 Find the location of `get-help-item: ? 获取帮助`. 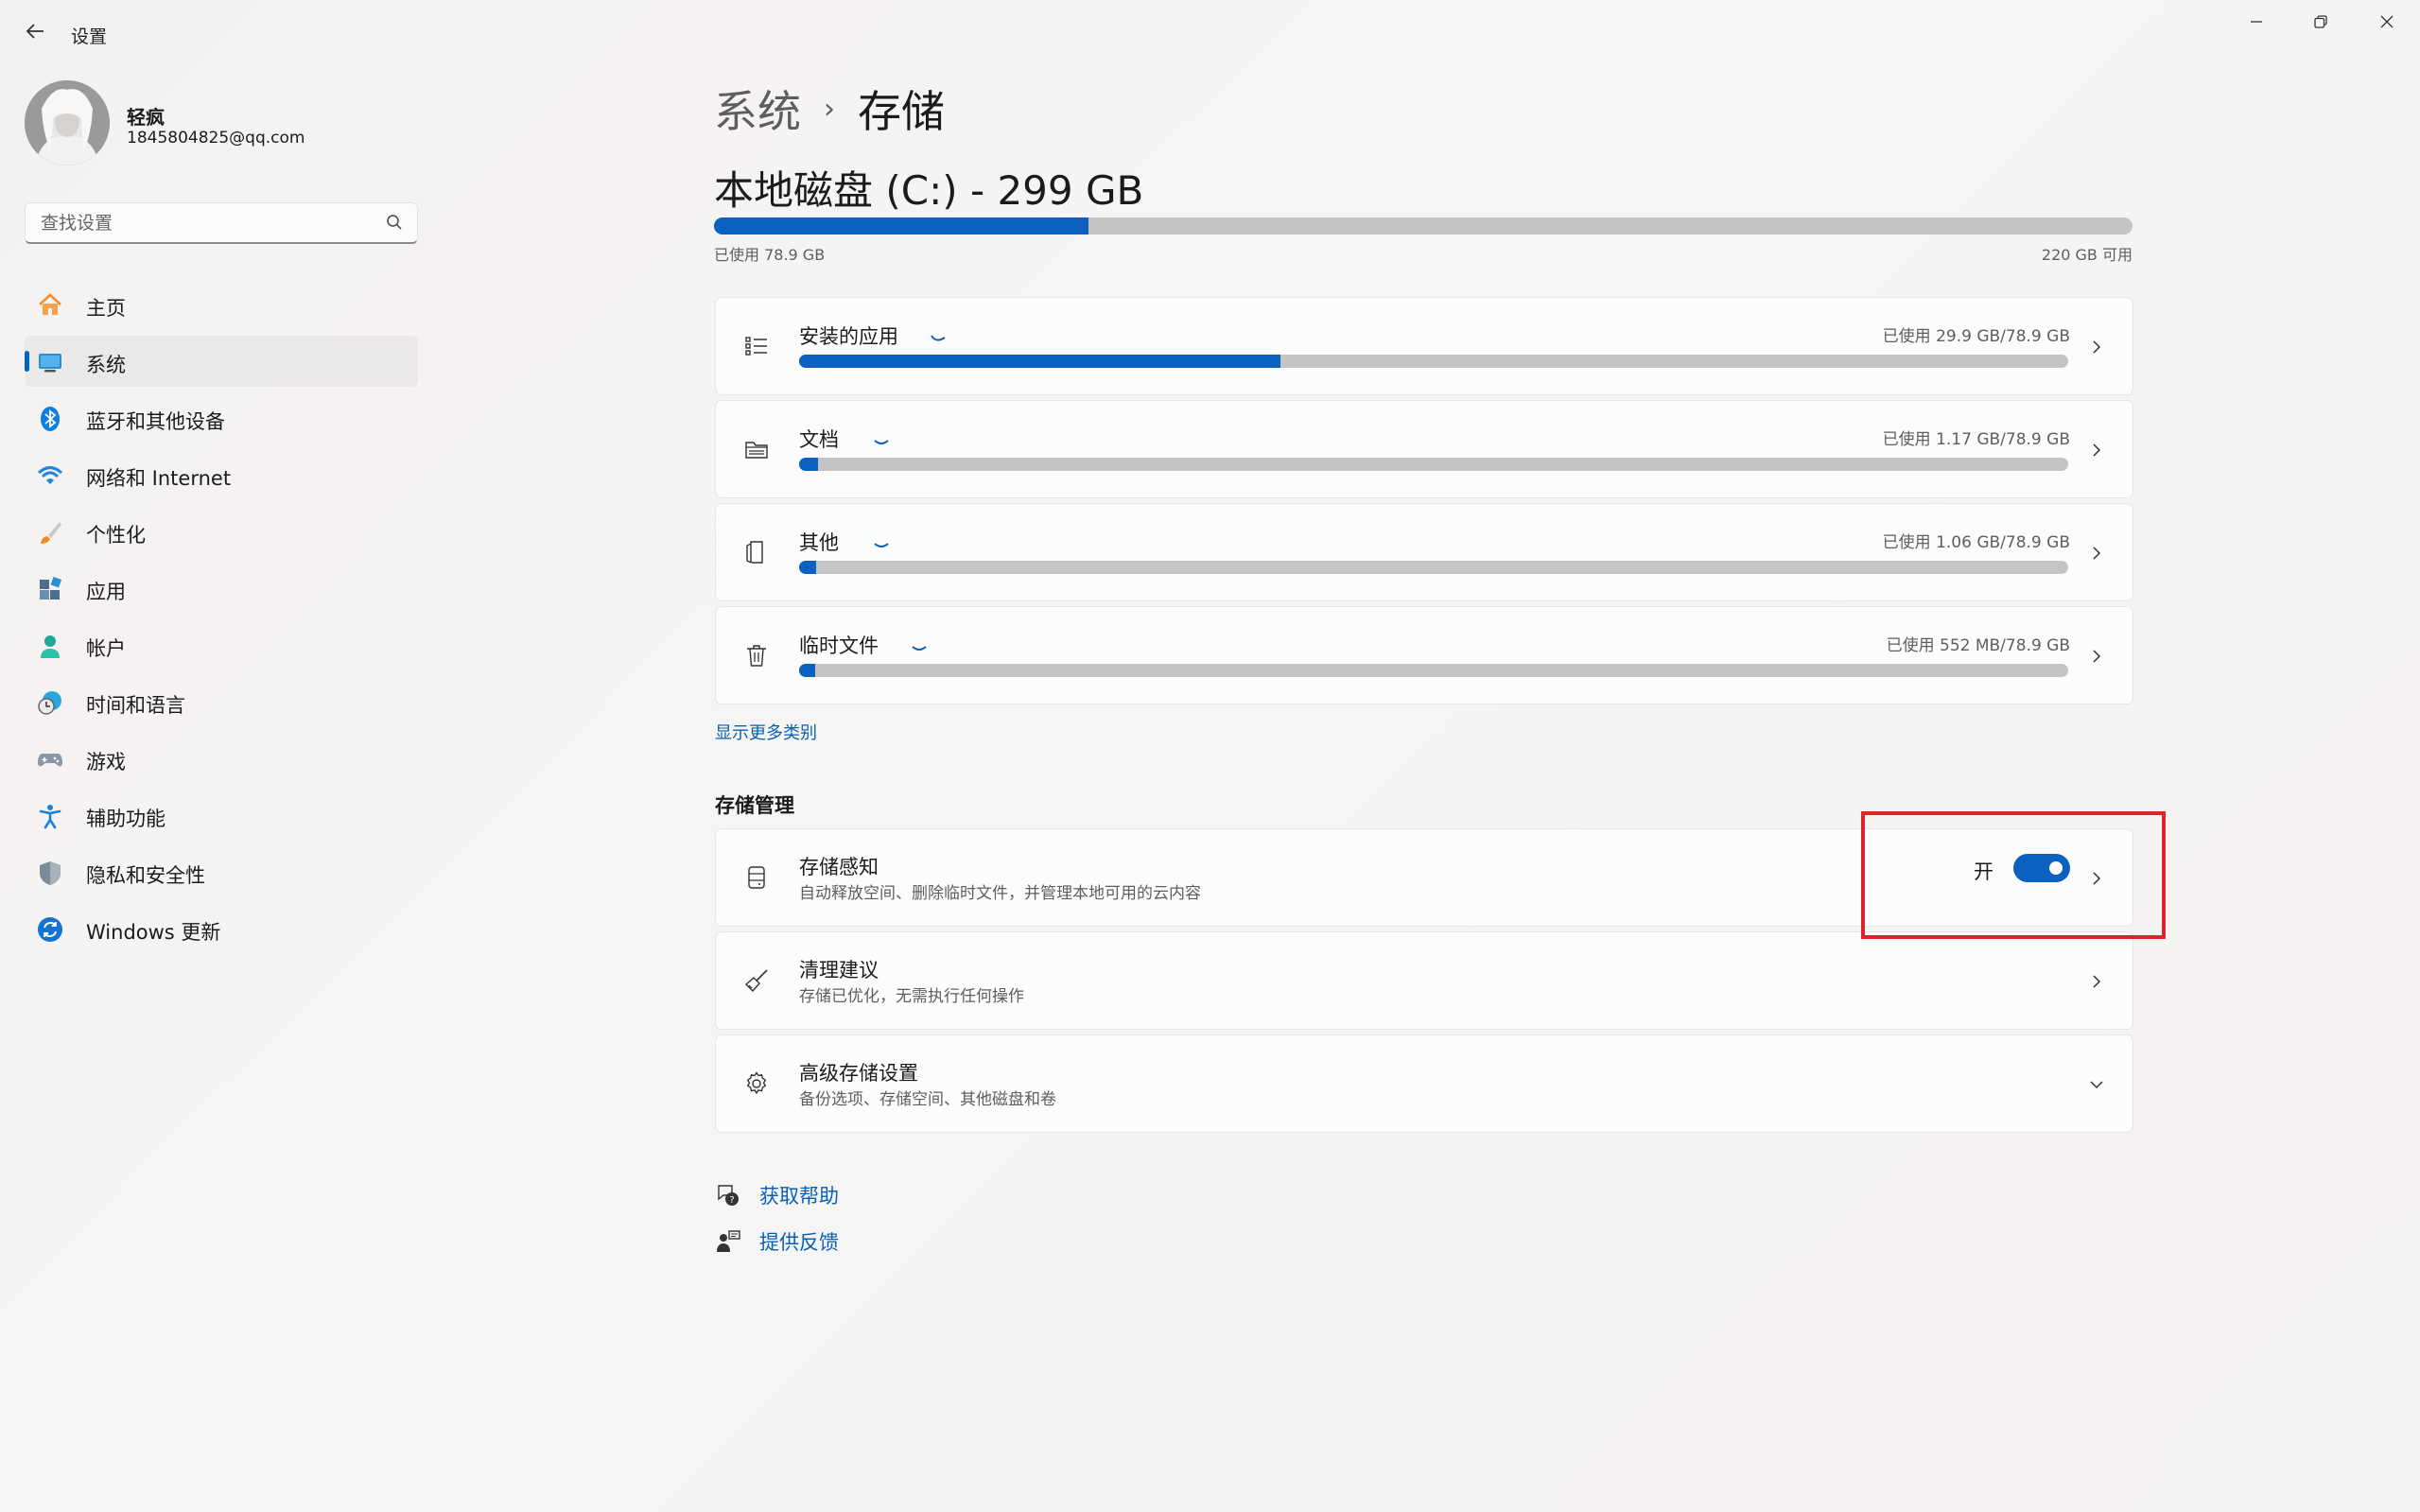

get-help-item: ? 获取帮助 is located at coordinates (776, 1195).